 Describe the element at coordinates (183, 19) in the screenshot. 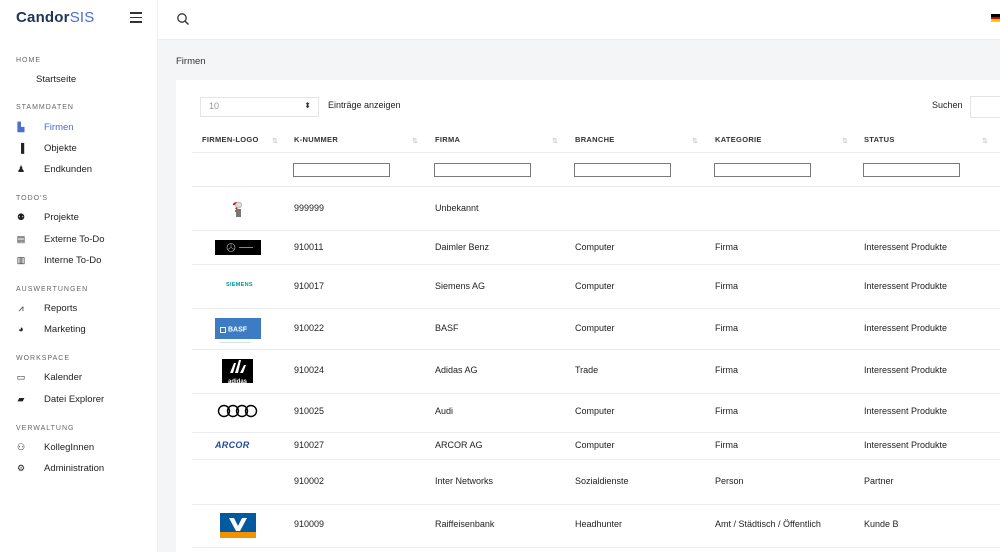

I see `search-icon` at that location.